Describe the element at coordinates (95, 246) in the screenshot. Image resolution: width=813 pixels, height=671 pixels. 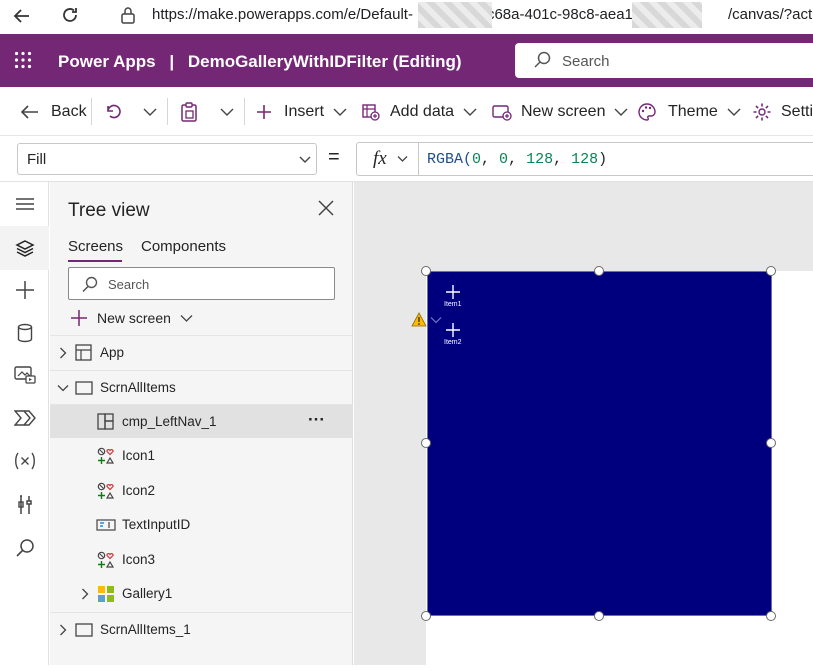
I see `tab-screens: Screens` at that location.